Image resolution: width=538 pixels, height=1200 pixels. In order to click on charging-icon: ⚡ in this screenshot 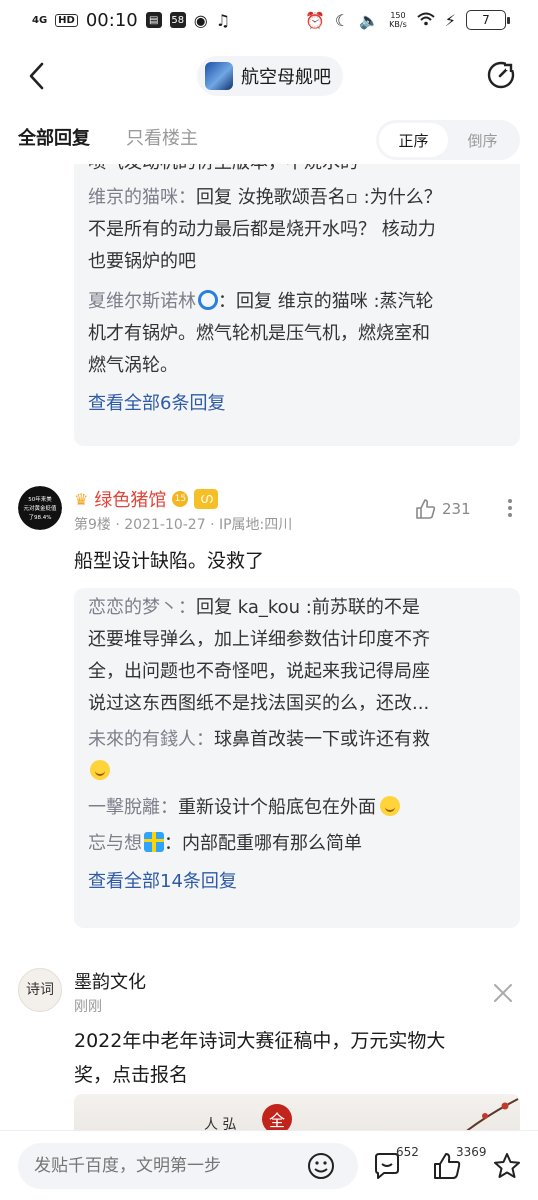, I will do `click(450, 20)`.